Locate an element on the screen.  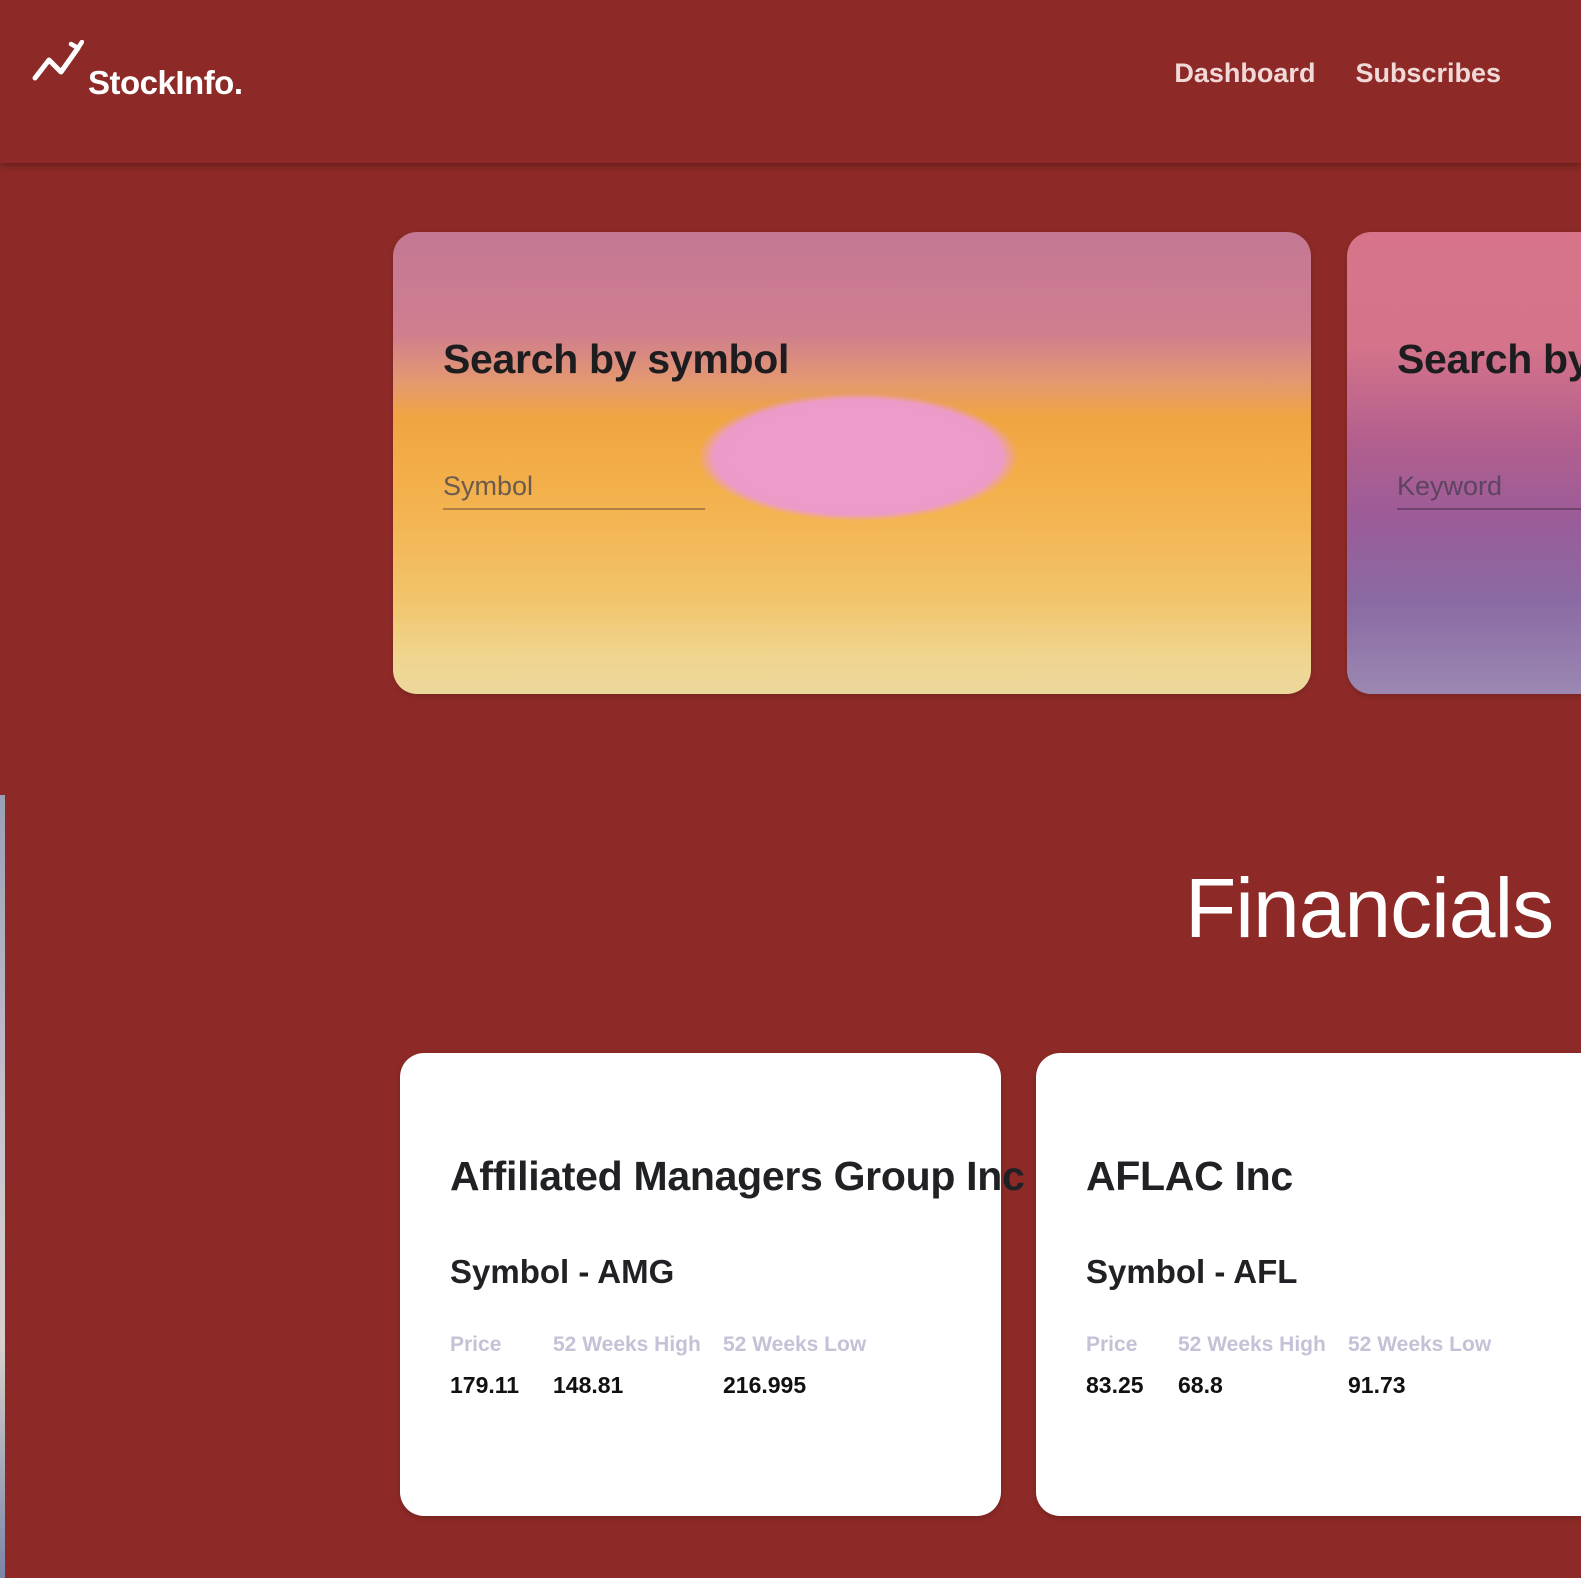
metric-value-52w-high: 68.8 is located at coordinates (1200, 1385).